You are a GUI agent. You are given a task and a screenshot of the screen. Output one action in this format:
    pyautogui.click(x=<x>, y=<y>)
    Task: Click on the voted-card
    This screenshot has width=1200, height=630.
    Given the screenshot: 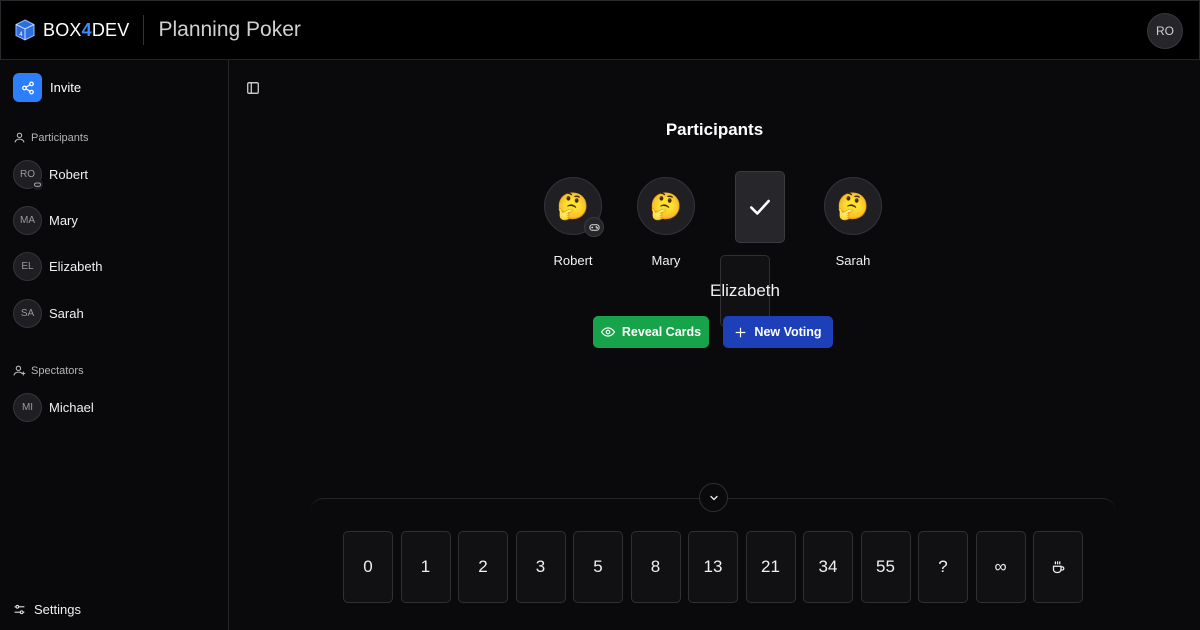 What is the action you would take?
    pyautogui.click(x=760, y=207)
    